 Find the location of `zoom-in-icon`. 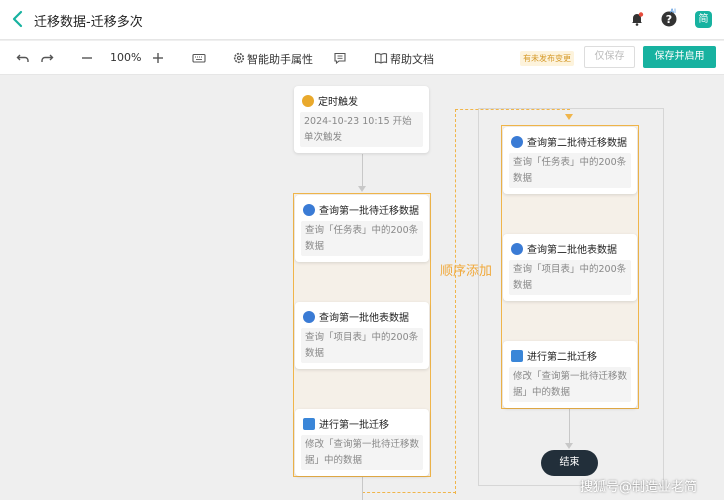

zoom-in-icon is located at coordinates (158, 58).